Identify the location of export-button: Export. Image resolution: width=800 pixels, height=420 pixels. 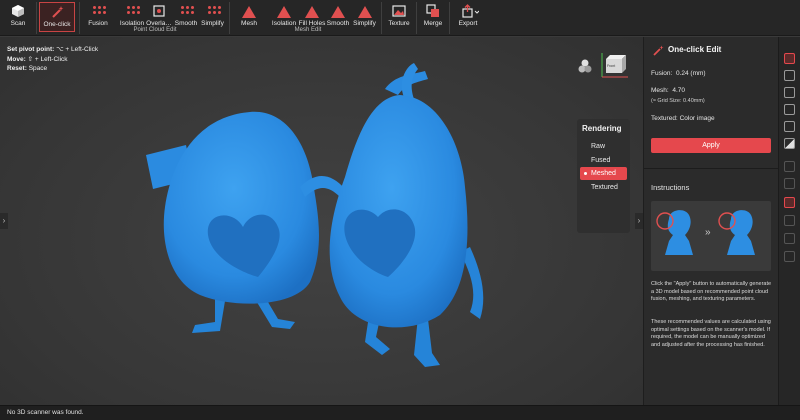
(468, 17).